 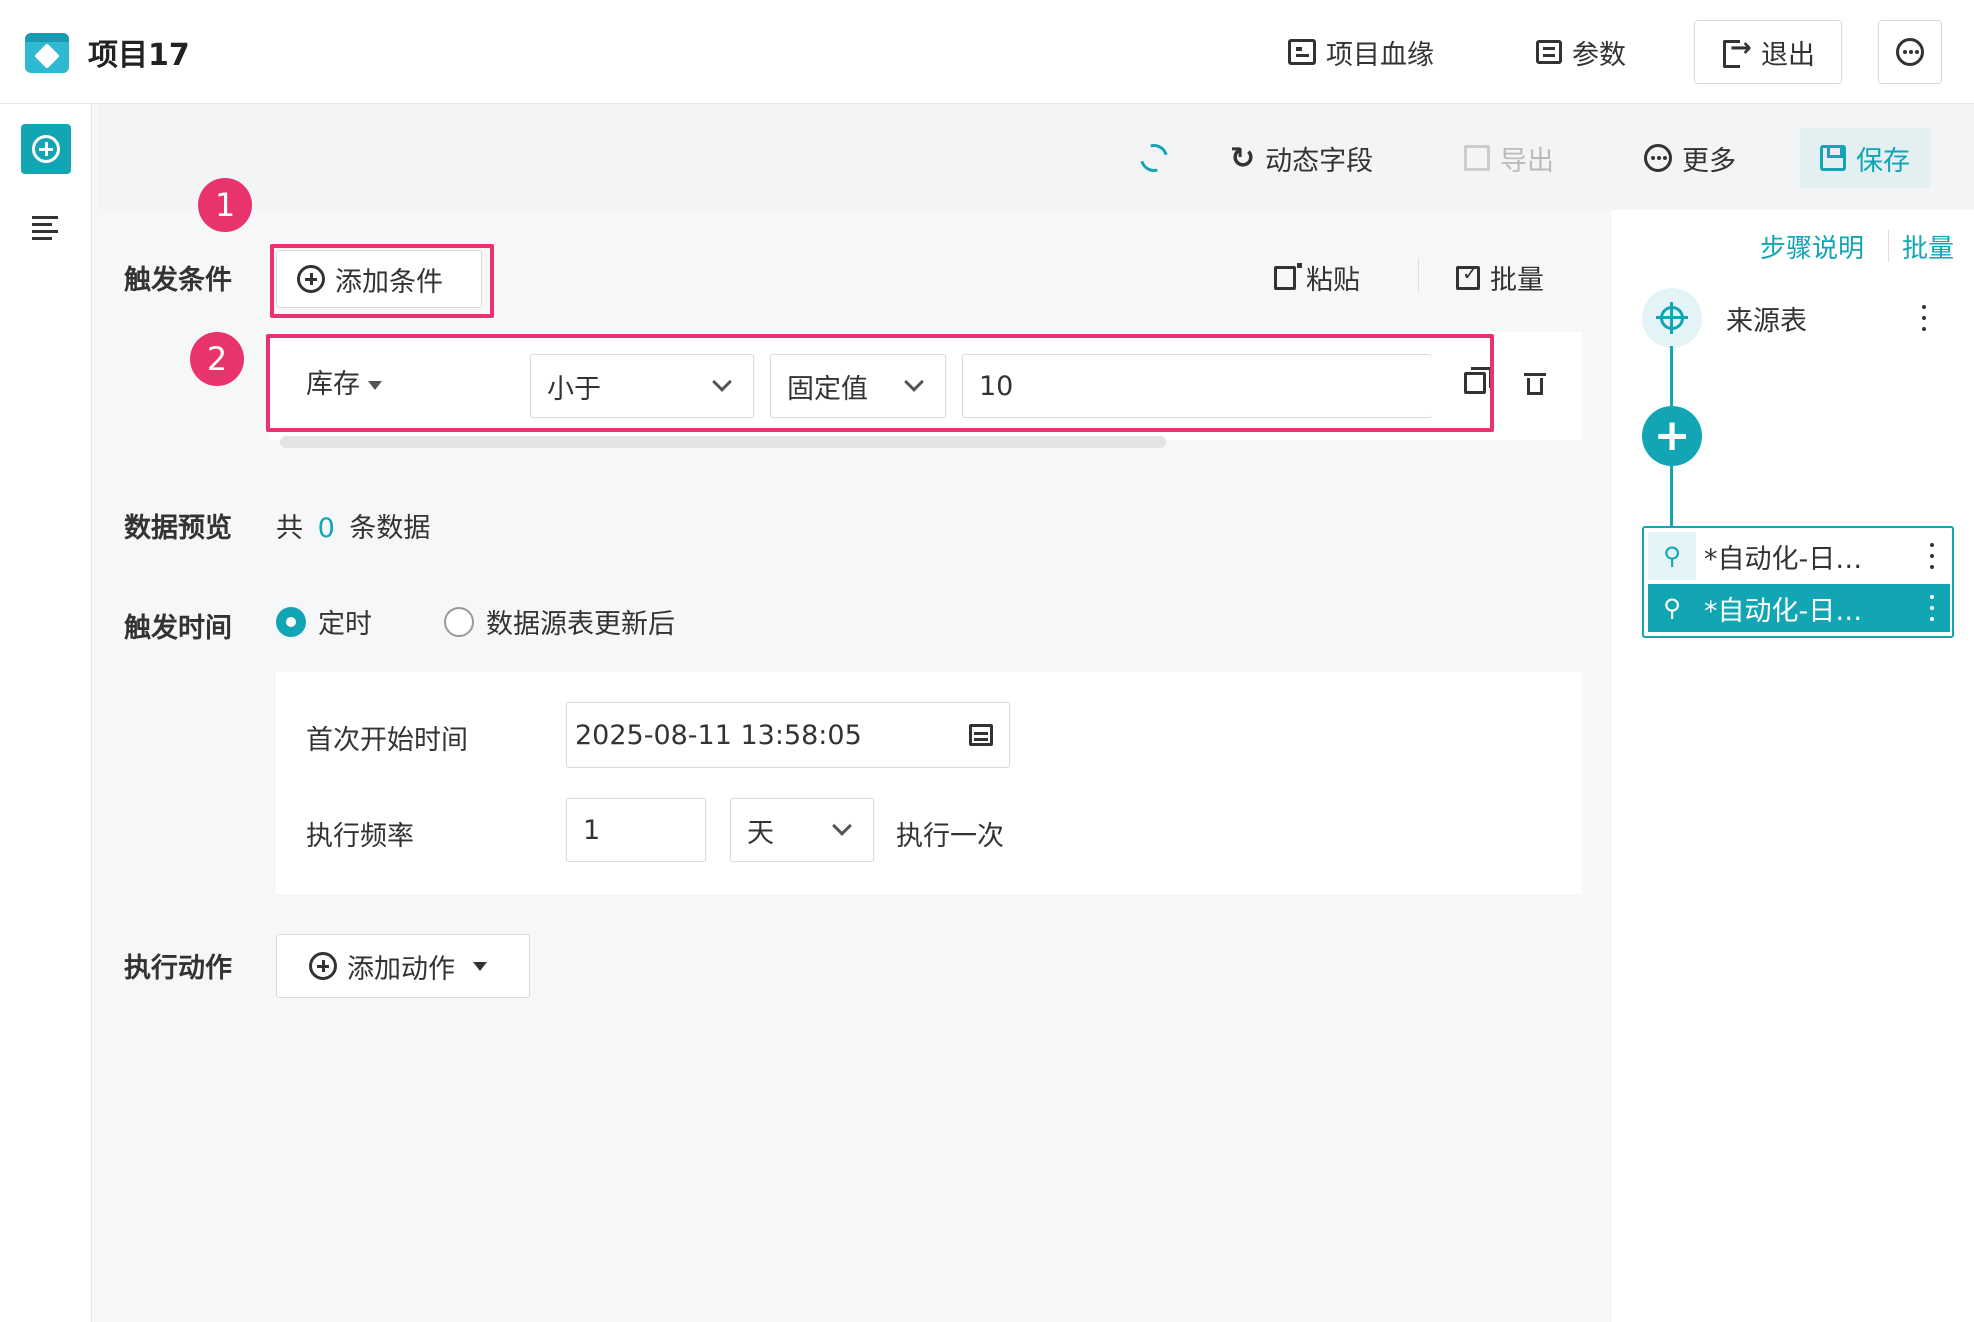 What do you see at coordinates (139, 55) in the screenshot?
I see `project-title: 项目17` at bounding box center [139, 55].